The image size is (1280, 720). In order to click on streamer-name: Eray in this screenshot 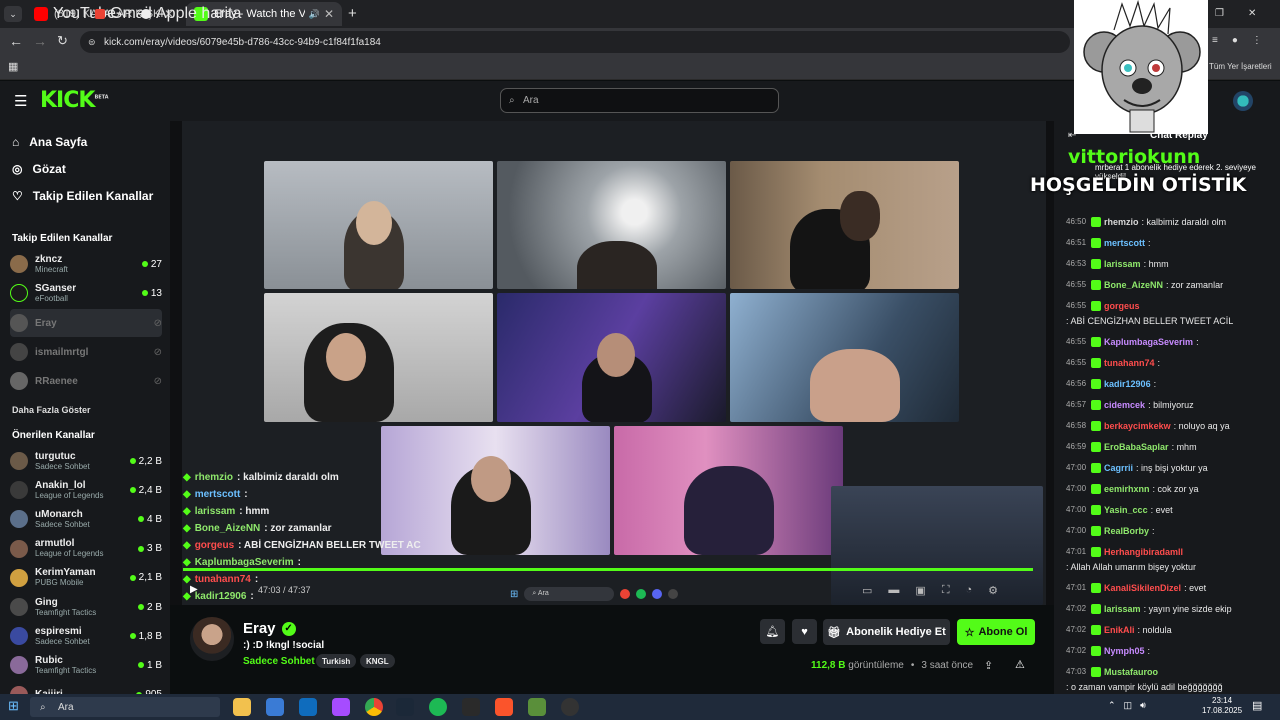, I will do `click(259, 628)`.